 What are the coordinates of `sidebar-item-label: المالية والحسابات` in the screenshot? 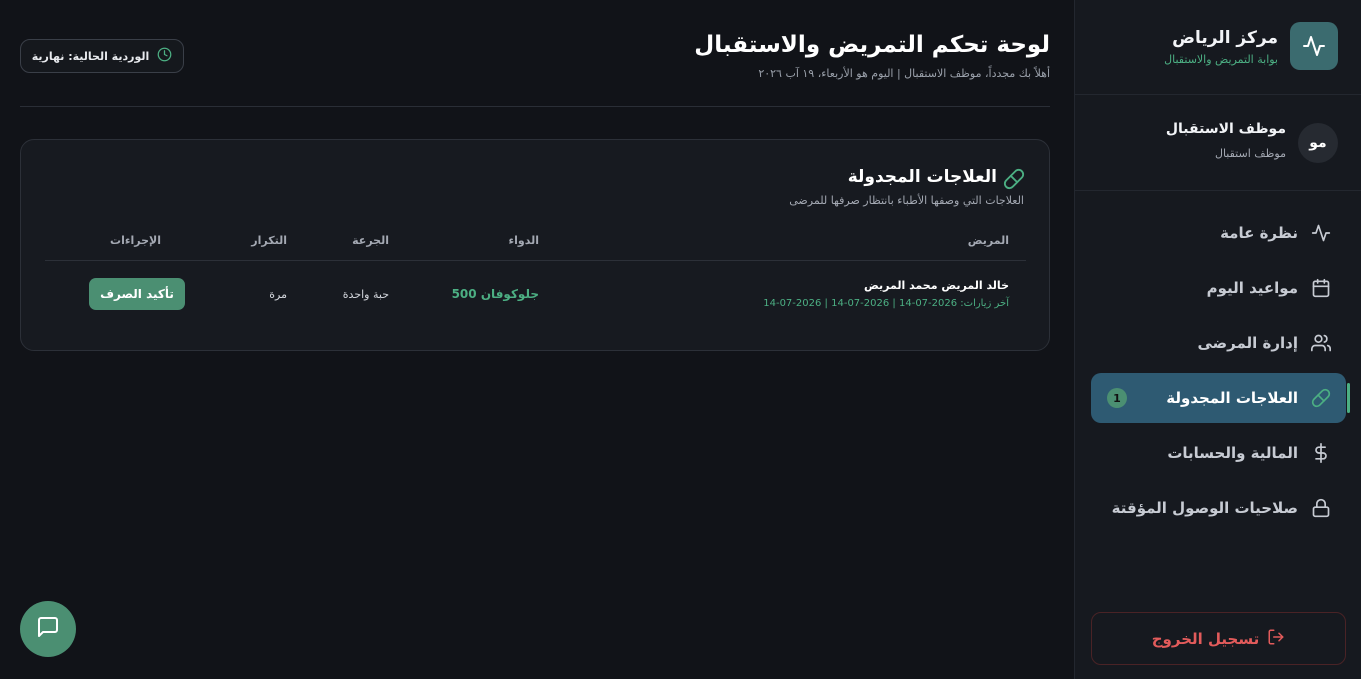 It's located at (1232, 453).